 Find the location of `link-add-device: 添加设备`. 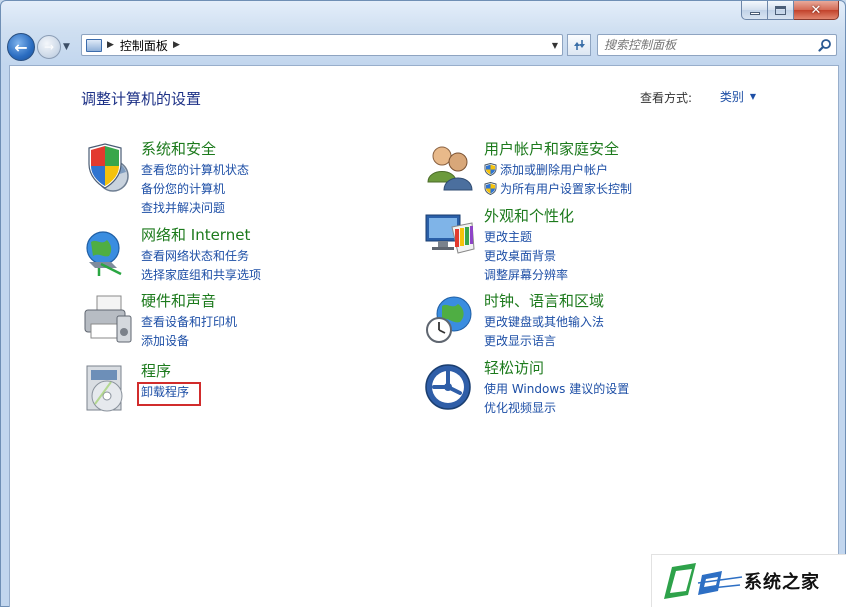

link-add-device: 添加设备 is located at coordinates (189, 341).